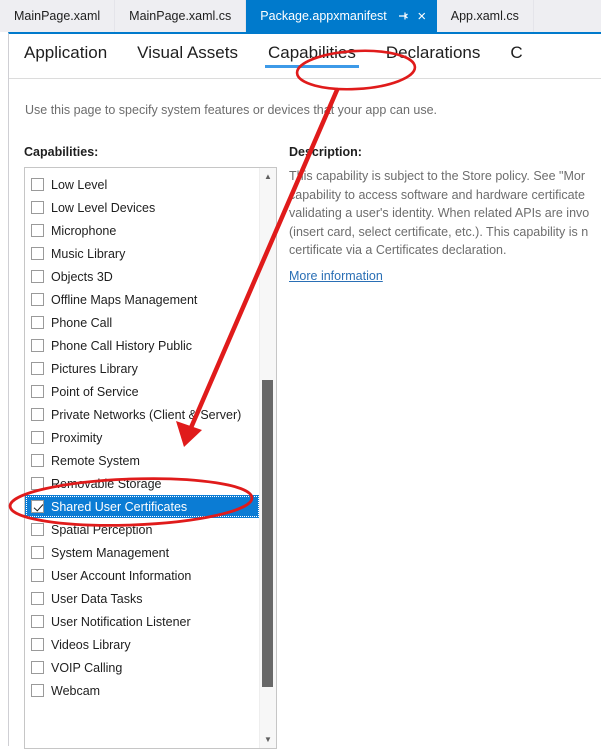 The width and height of the screenshot is (601, 749). I want to click on close-icon: ×, so click(422, 16).